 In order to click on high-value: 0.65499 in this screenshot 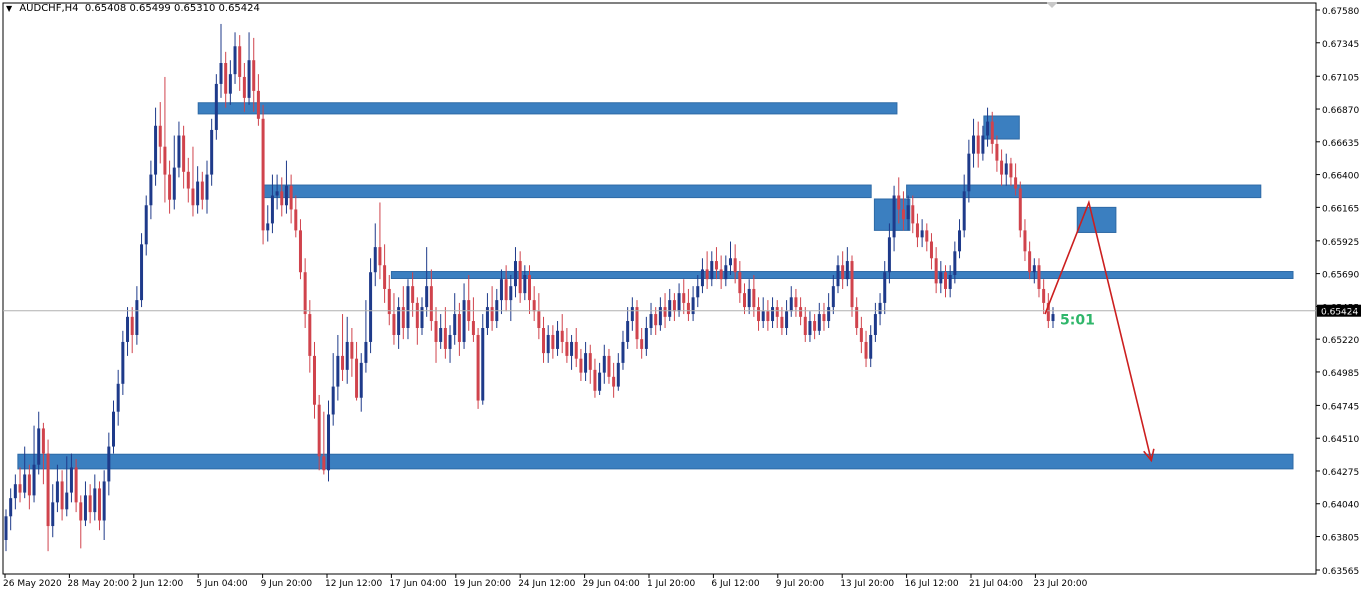, I will do `click(150, 8)`.